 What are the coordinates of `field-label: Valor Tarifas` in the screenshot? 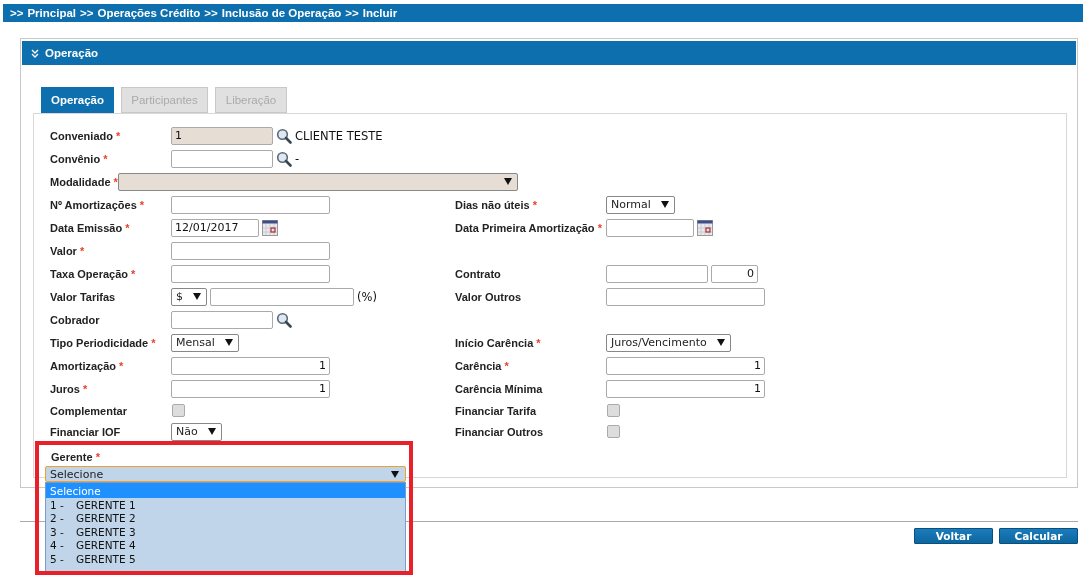 It's located at (83, 296).